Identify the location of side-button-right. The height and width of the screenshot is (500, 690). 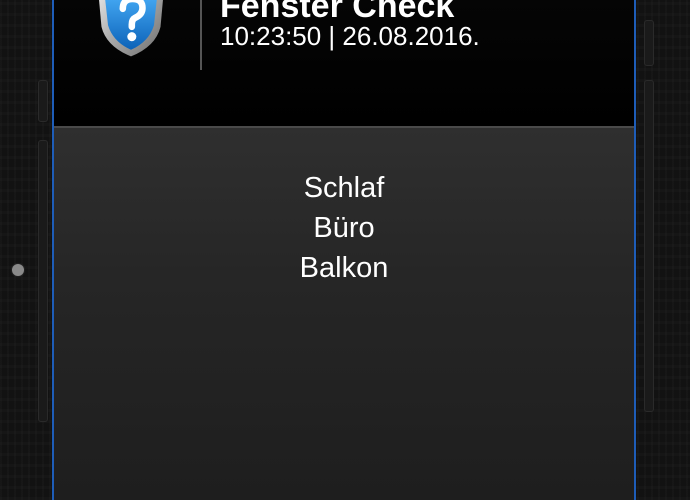
(649, 246).